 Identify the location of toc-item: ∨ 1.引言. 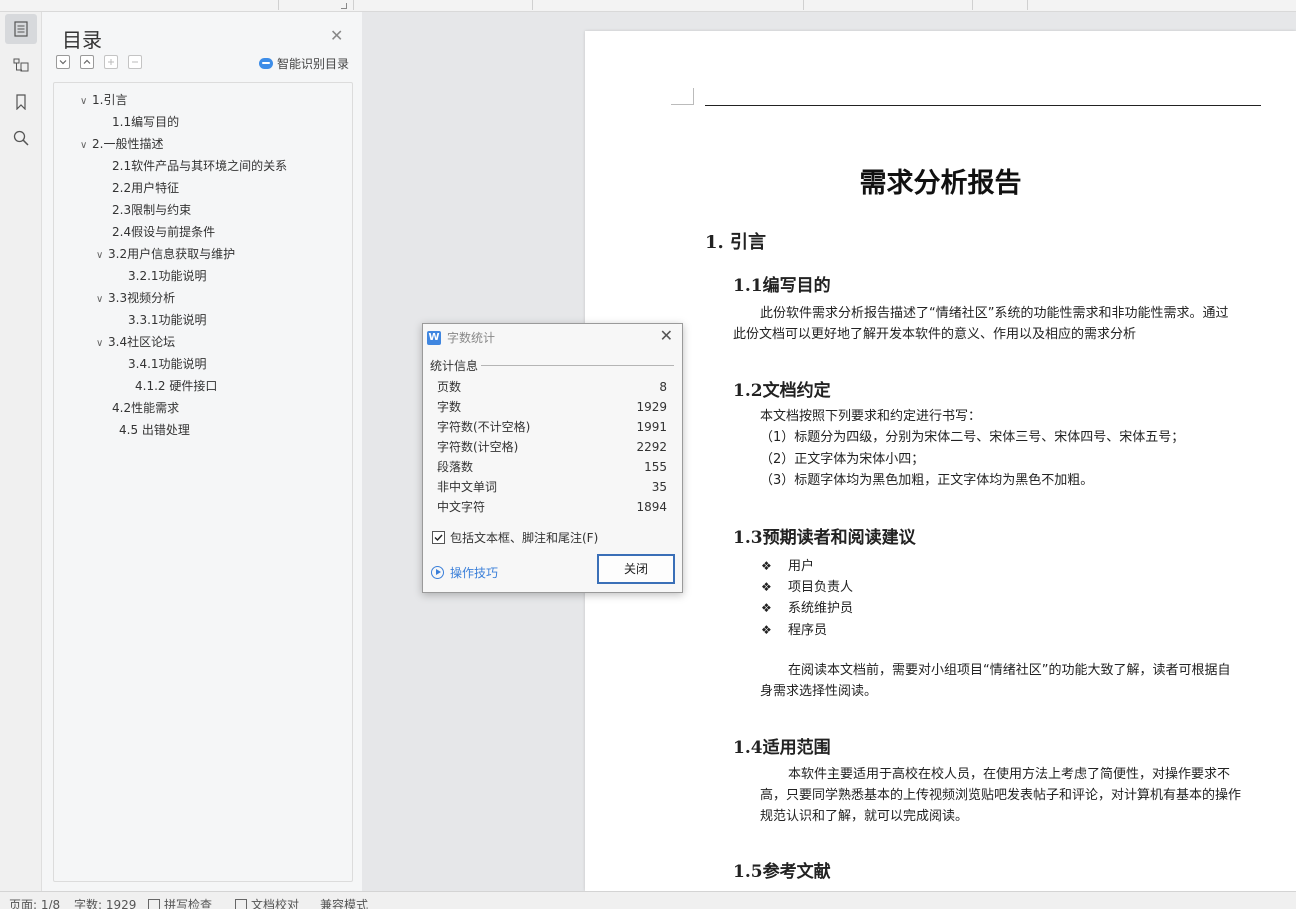
(103, 100).